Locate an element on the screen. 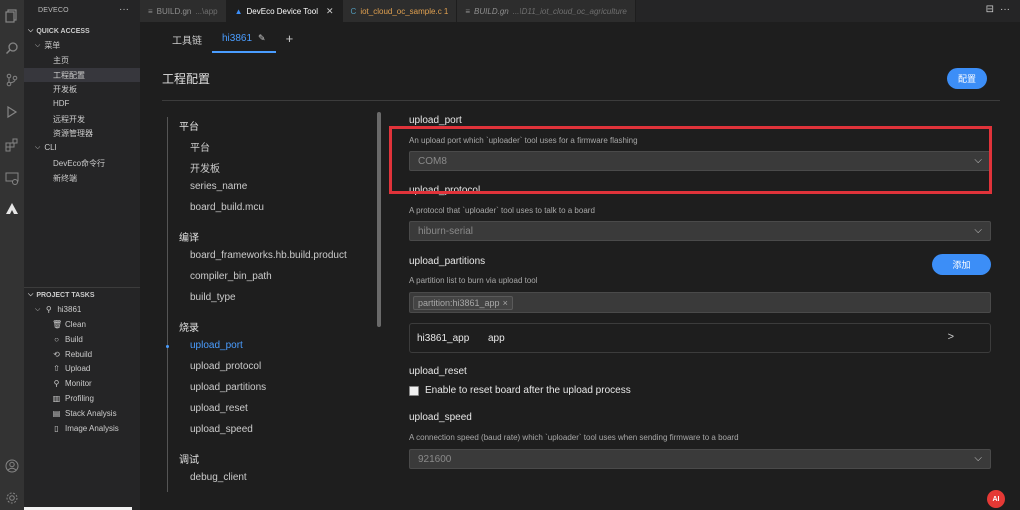 Image resolution: width=1020 pixels, height=510 pixels. pin-icon: ⚲ is located at coordinates (48, 309).